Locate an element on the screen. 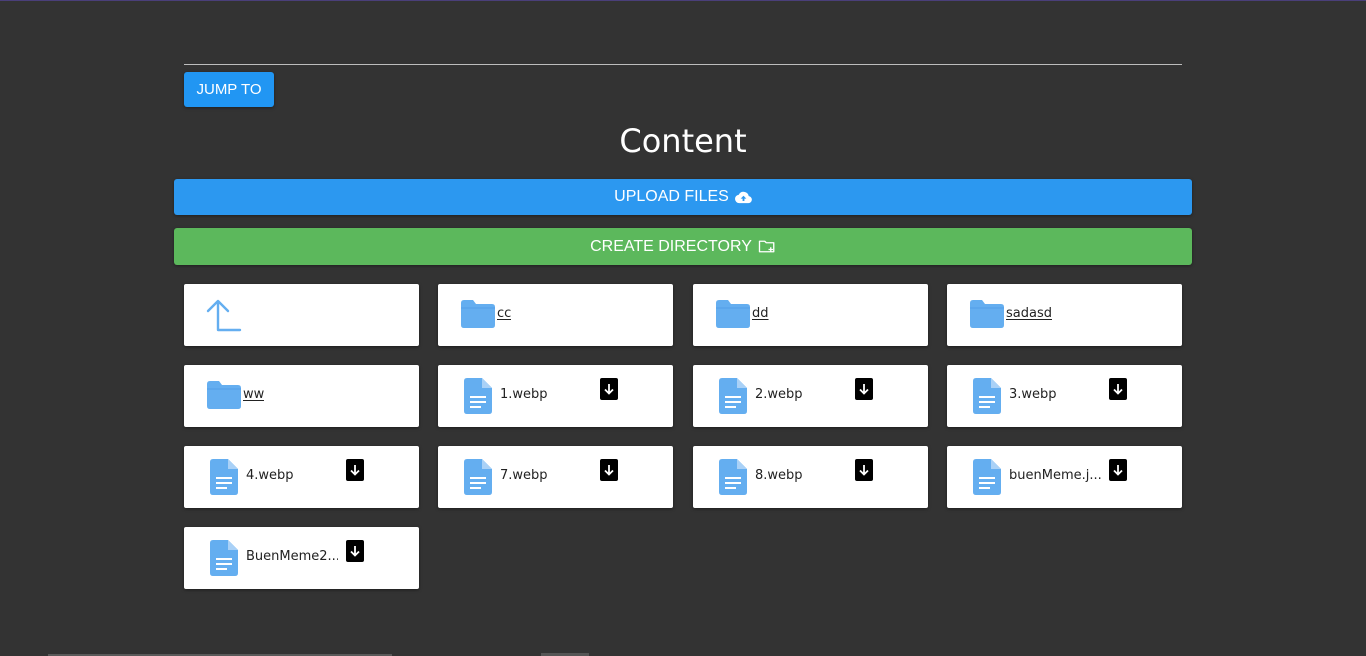  jump-input-underline is located at coordinates (683, 64).